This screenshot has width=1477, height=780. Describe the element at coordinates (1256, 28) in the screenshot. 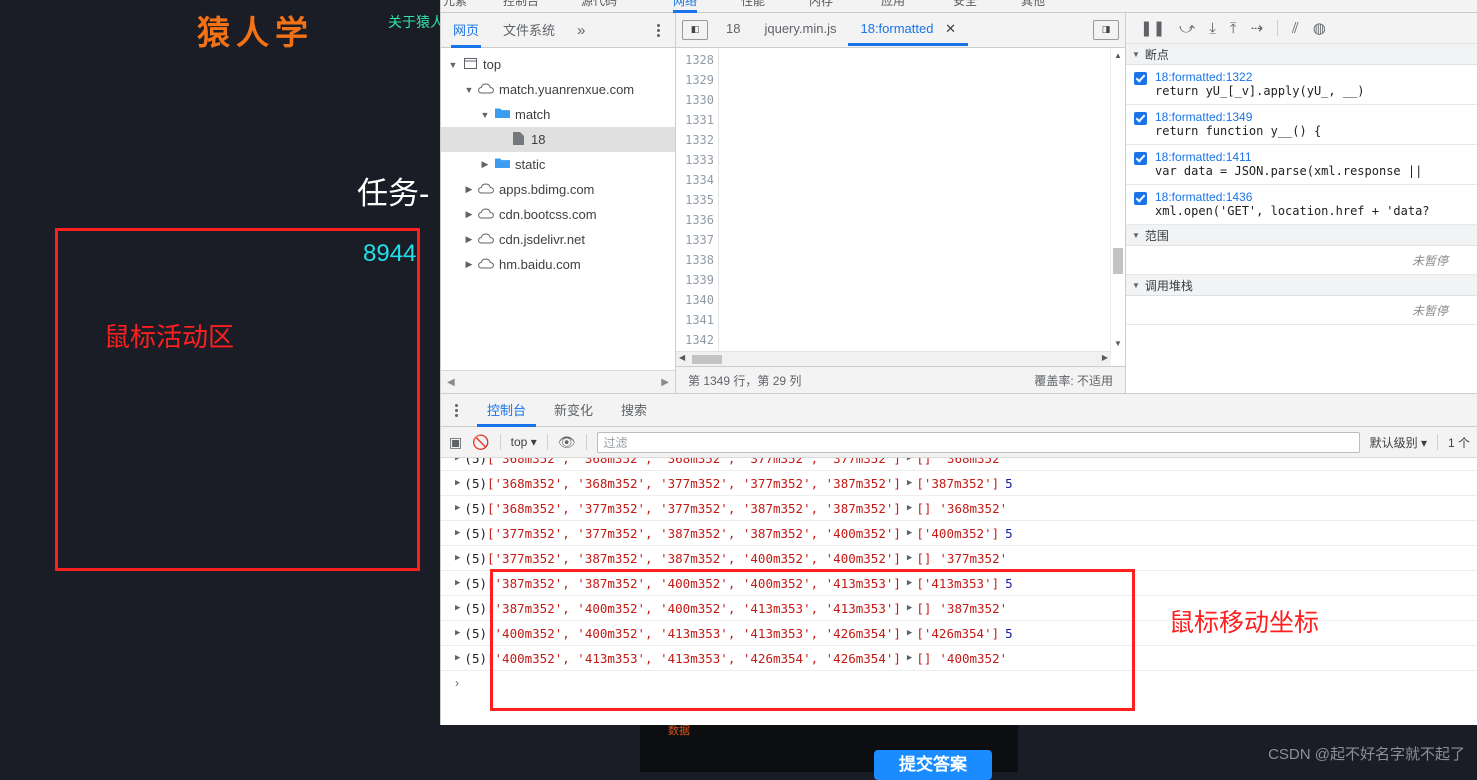

I see `step-icon: ⇢` at that location.